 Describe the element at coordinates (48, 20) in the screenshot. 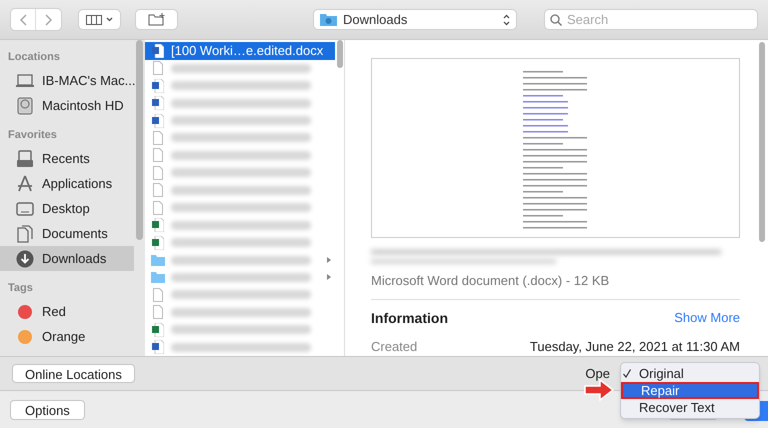

I see `forward-icon` at that location.